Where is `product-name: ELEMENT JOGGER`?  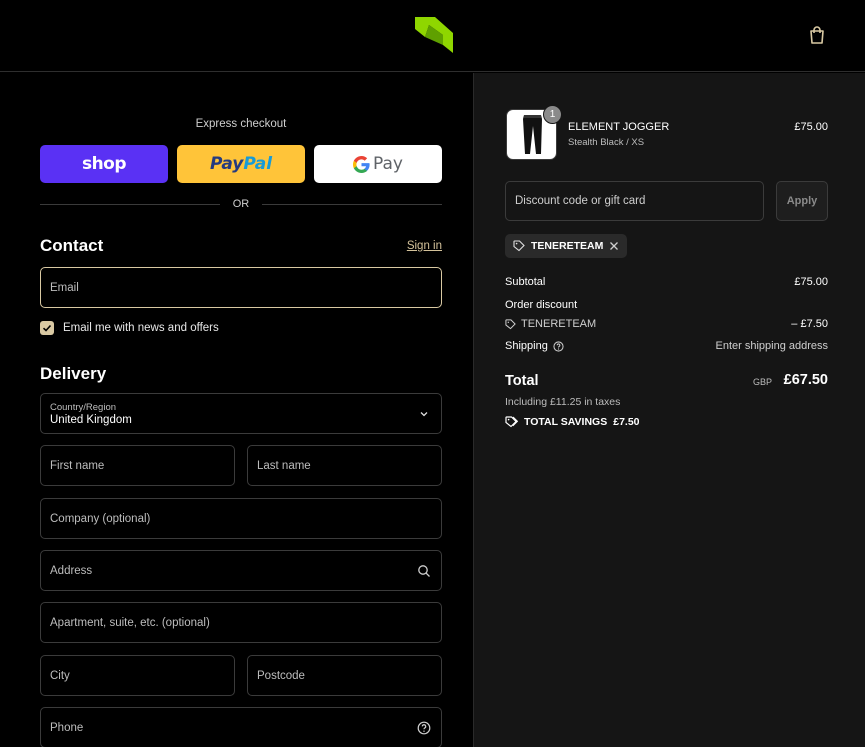
product-name: ELEMENT JOGGER is located at coordinates (619, 127).